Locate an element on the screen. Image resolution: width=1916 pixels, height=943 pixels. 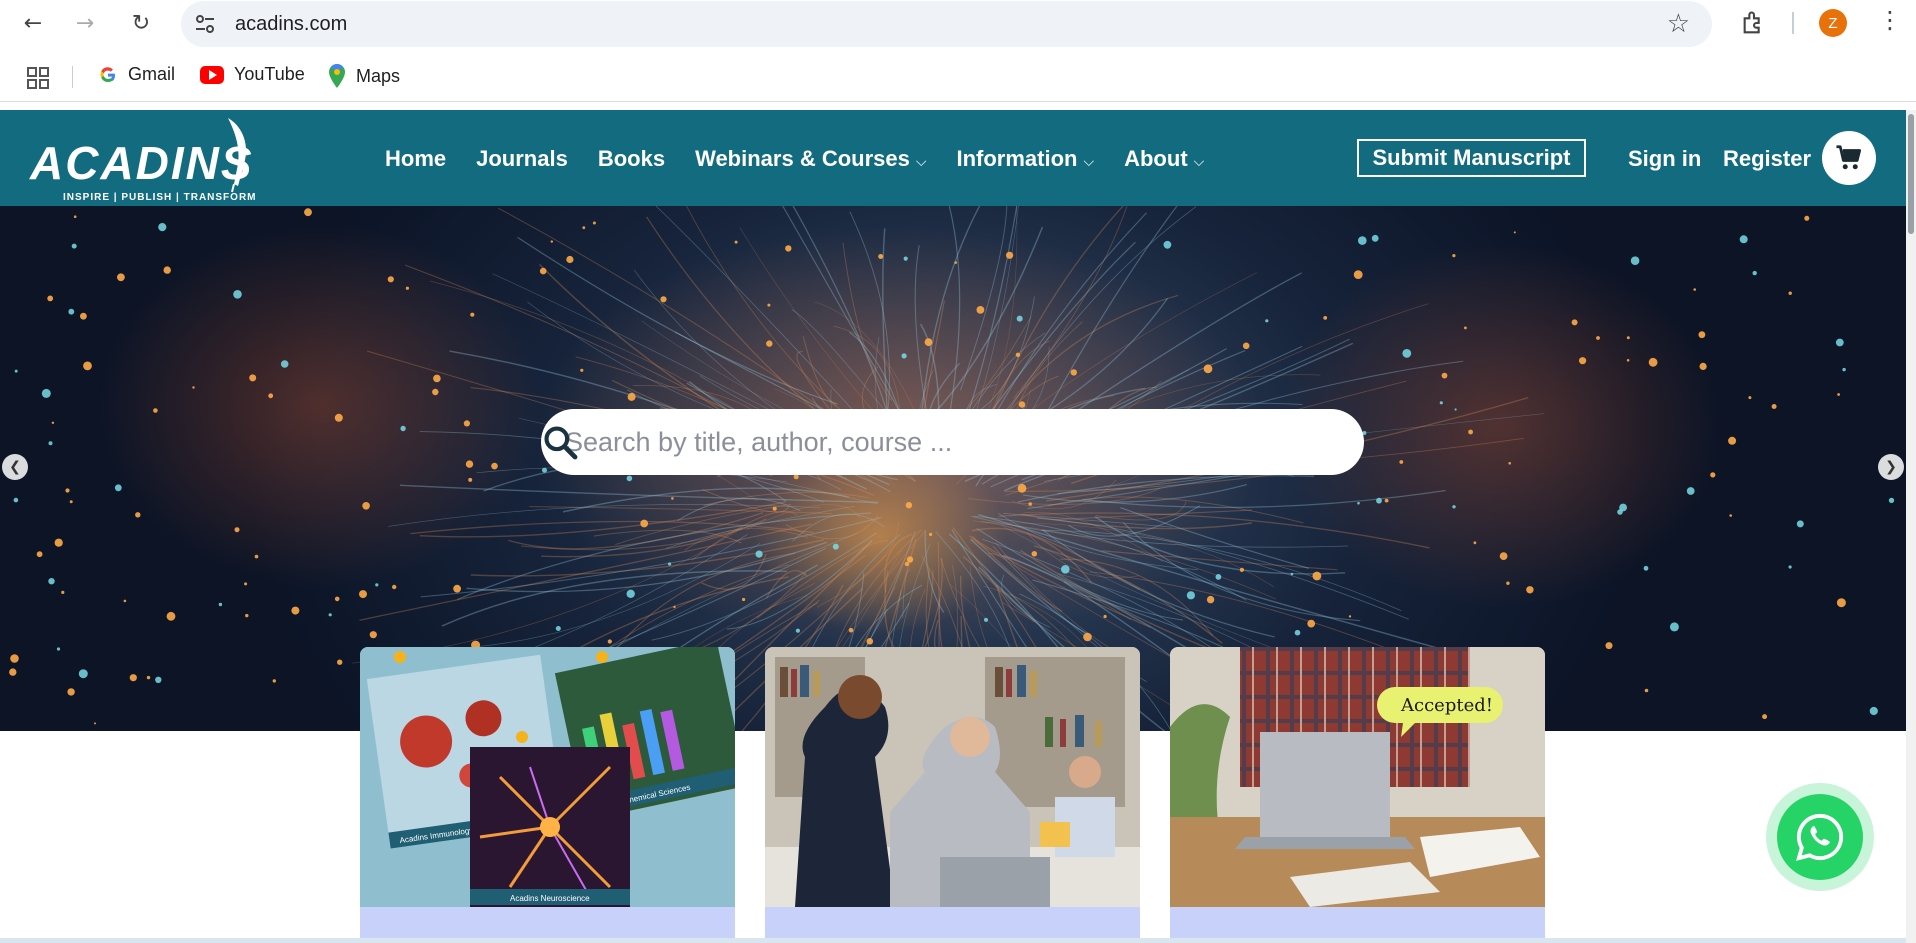
bookmark-maps: Maps is located at coordinates (364, 76).